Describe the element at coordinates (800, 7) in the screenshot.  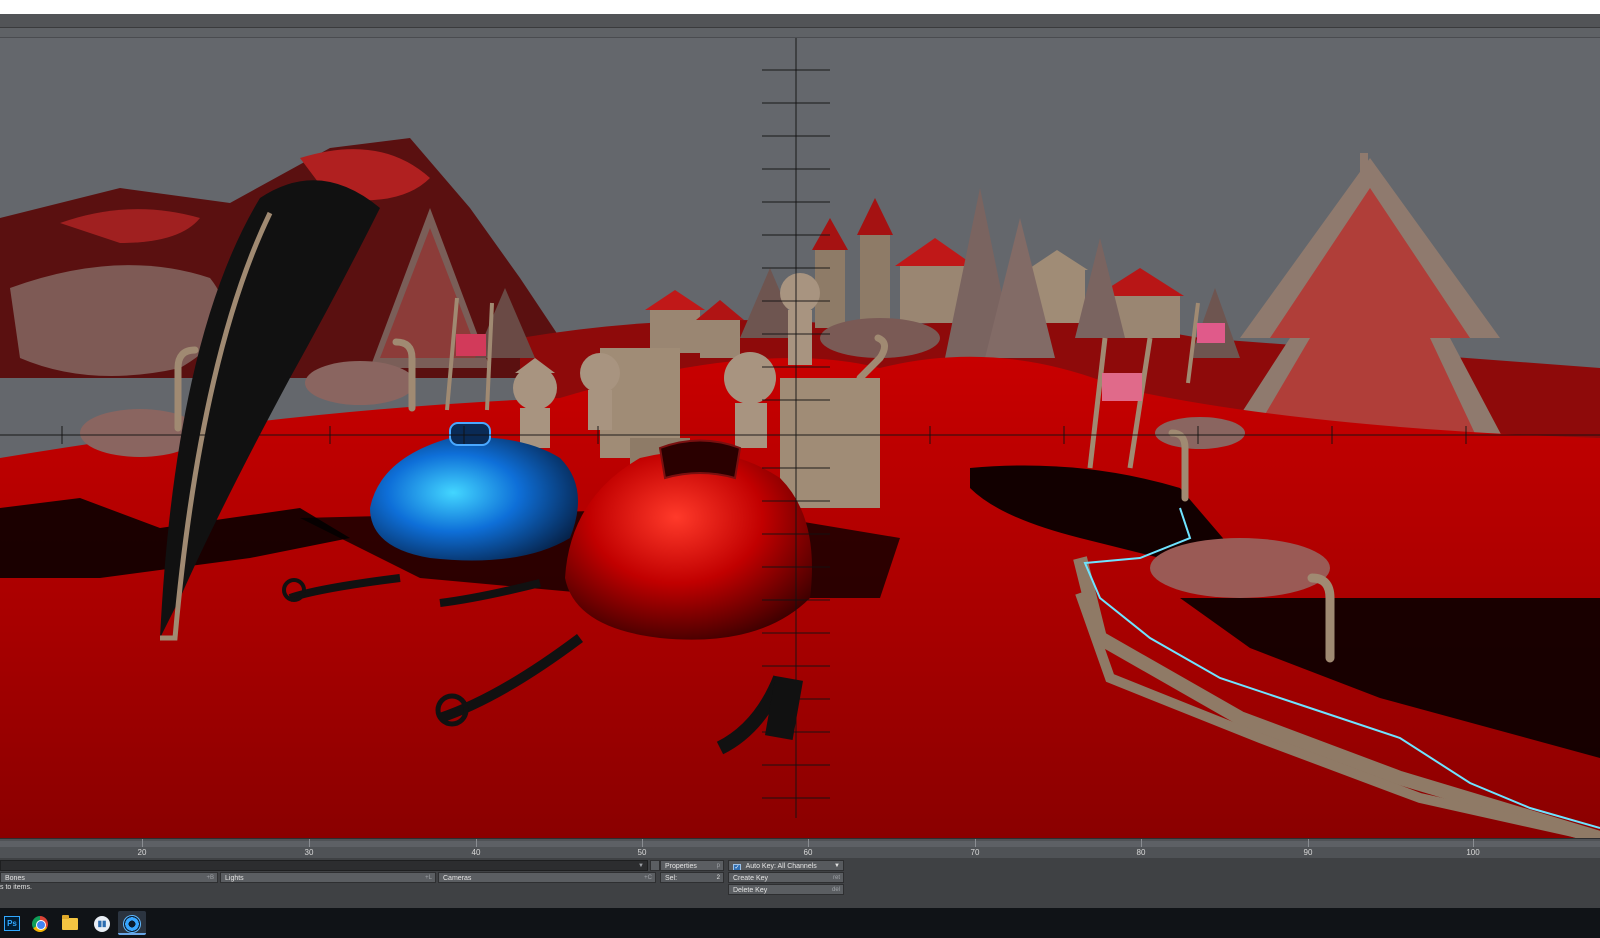
I see `window-top-edge` at that location.